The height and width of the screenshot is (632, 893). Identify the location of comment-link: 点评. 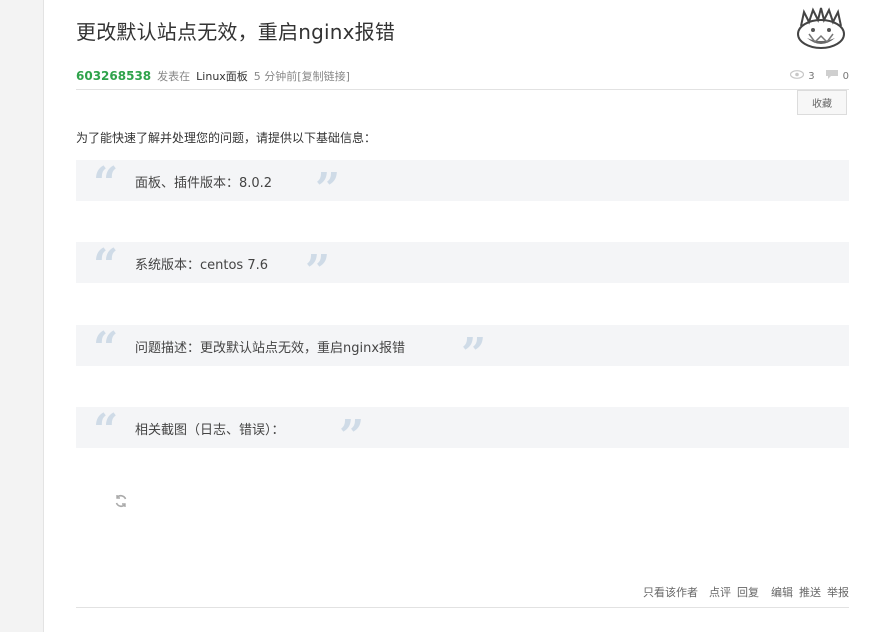
(720, 592).